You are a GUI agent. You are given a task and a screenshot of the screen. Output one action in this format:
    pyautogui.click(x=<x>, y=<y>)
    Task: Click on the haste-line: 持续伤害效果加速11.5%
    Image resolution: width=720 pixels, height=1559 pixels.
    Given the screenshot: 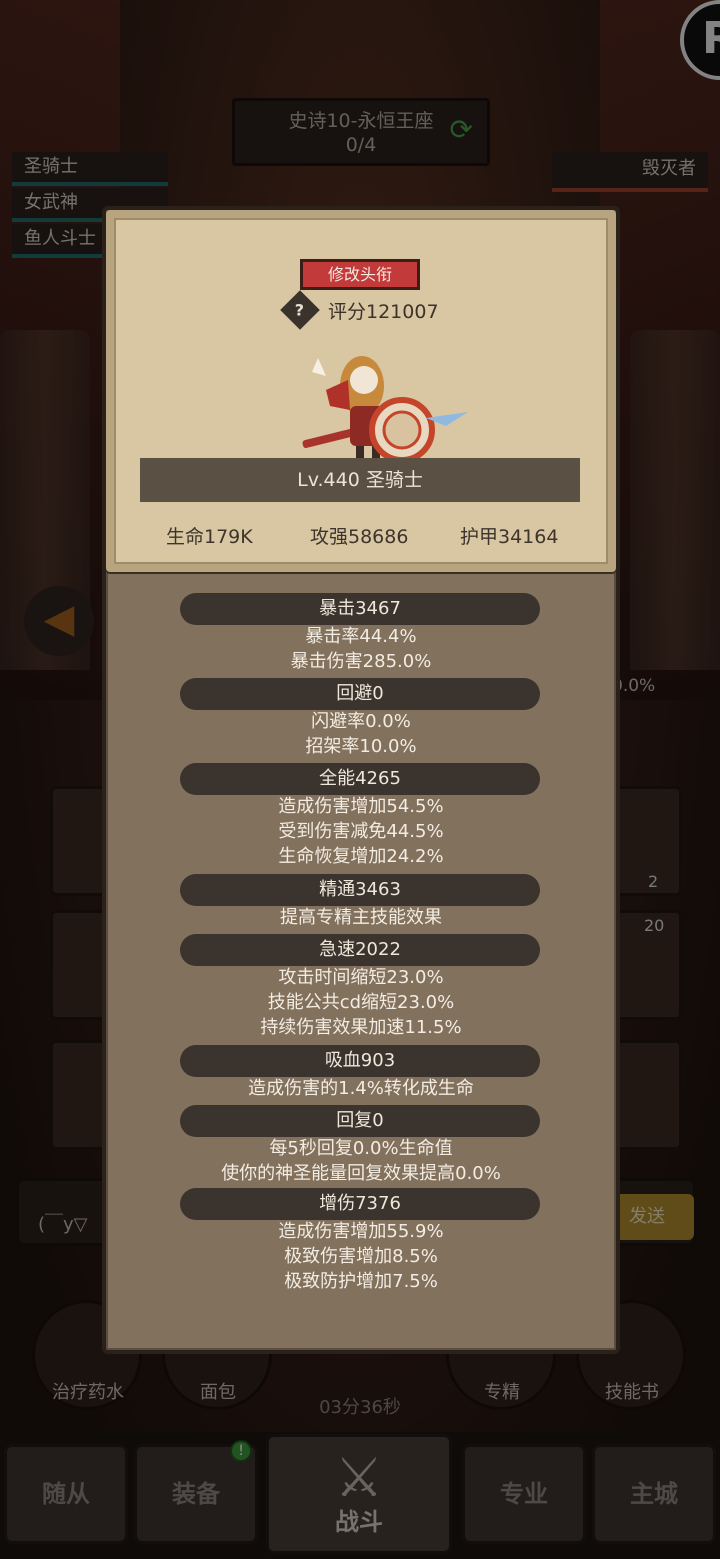 What is the action you would take?
    pyautogui.click(x=361, y=1027)
    